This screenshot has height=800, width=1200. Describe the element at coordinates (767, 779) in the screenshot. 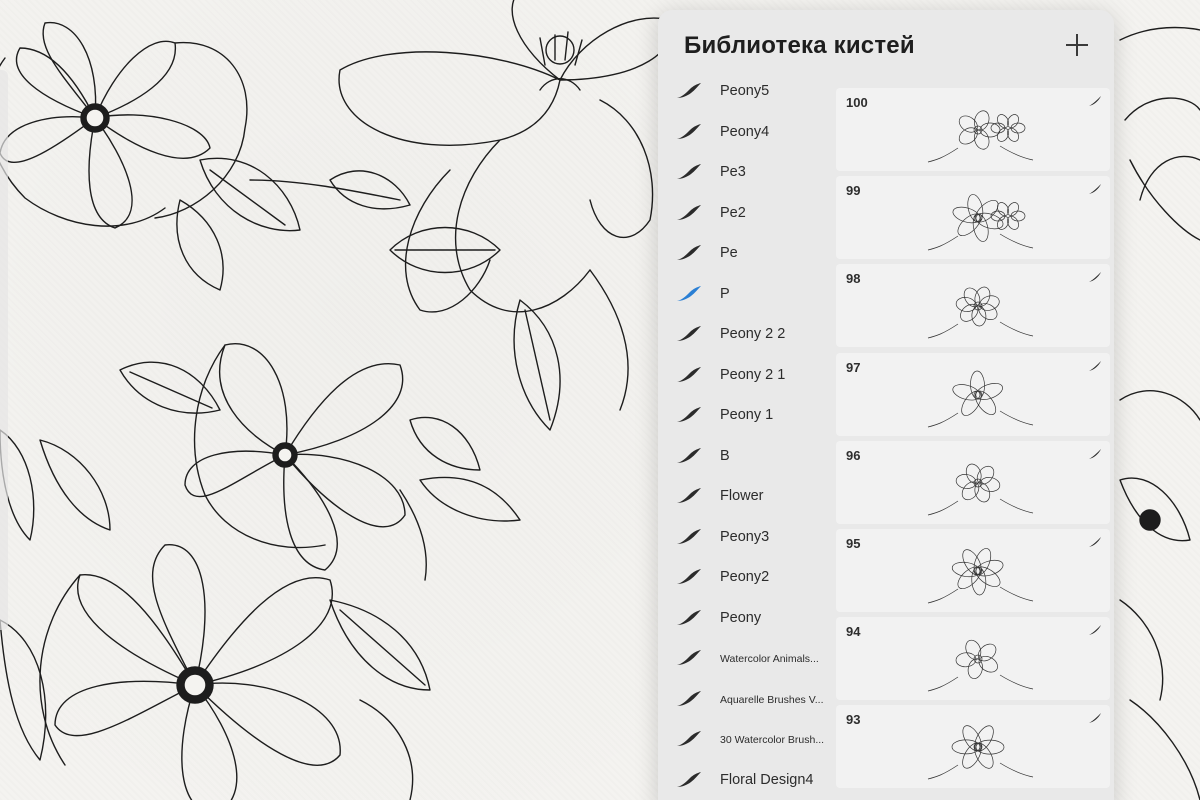

I see `brush-set-label: Floral Design4` at that location.